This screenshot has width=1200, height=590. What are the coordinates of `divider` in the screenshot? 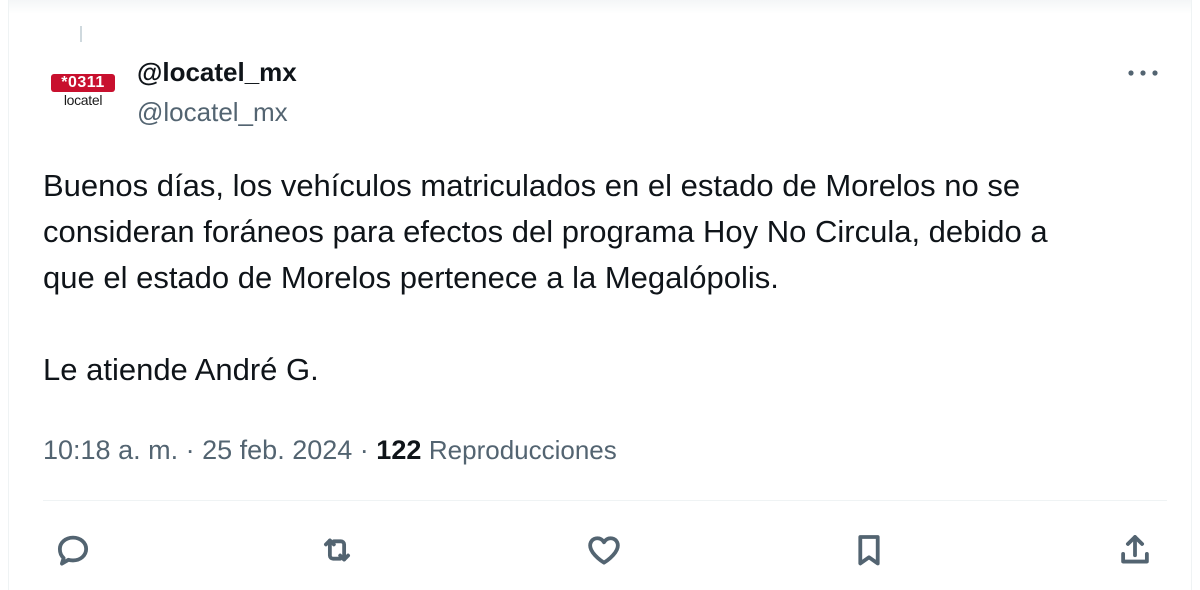 It's located at (605, 500).